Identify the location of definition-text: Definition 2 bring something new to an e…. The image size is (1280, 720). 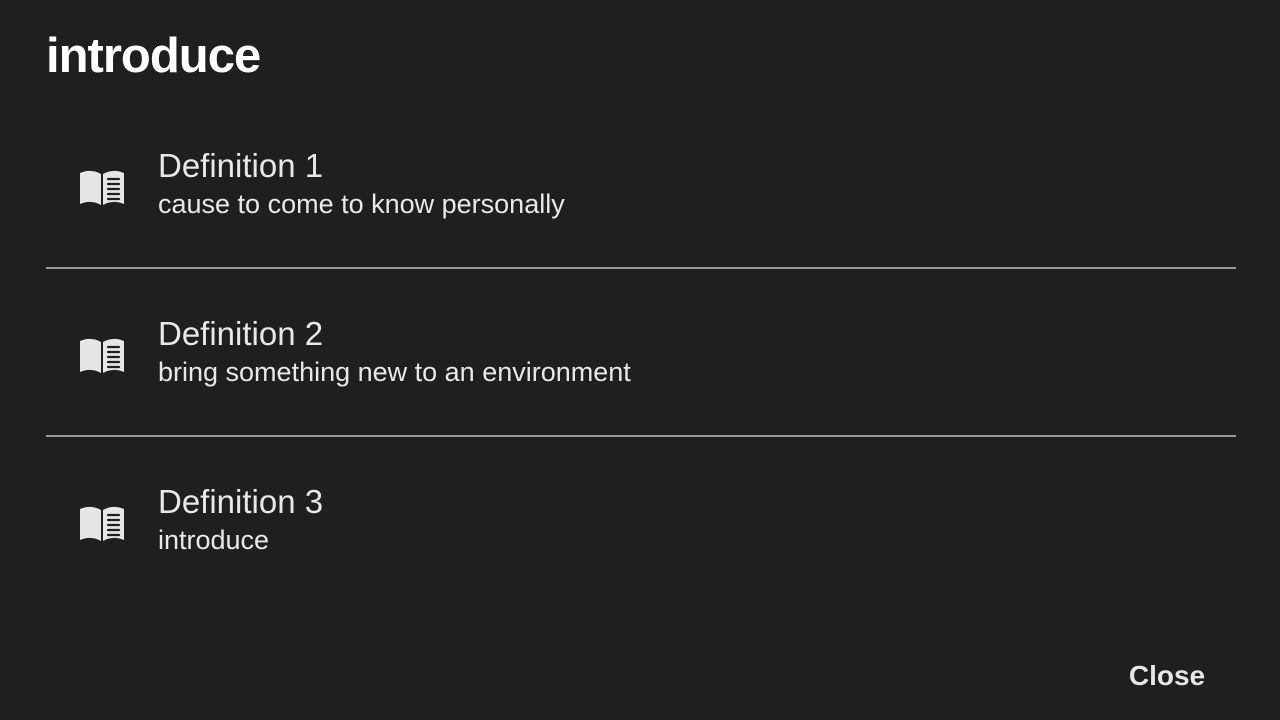
(394, 351).